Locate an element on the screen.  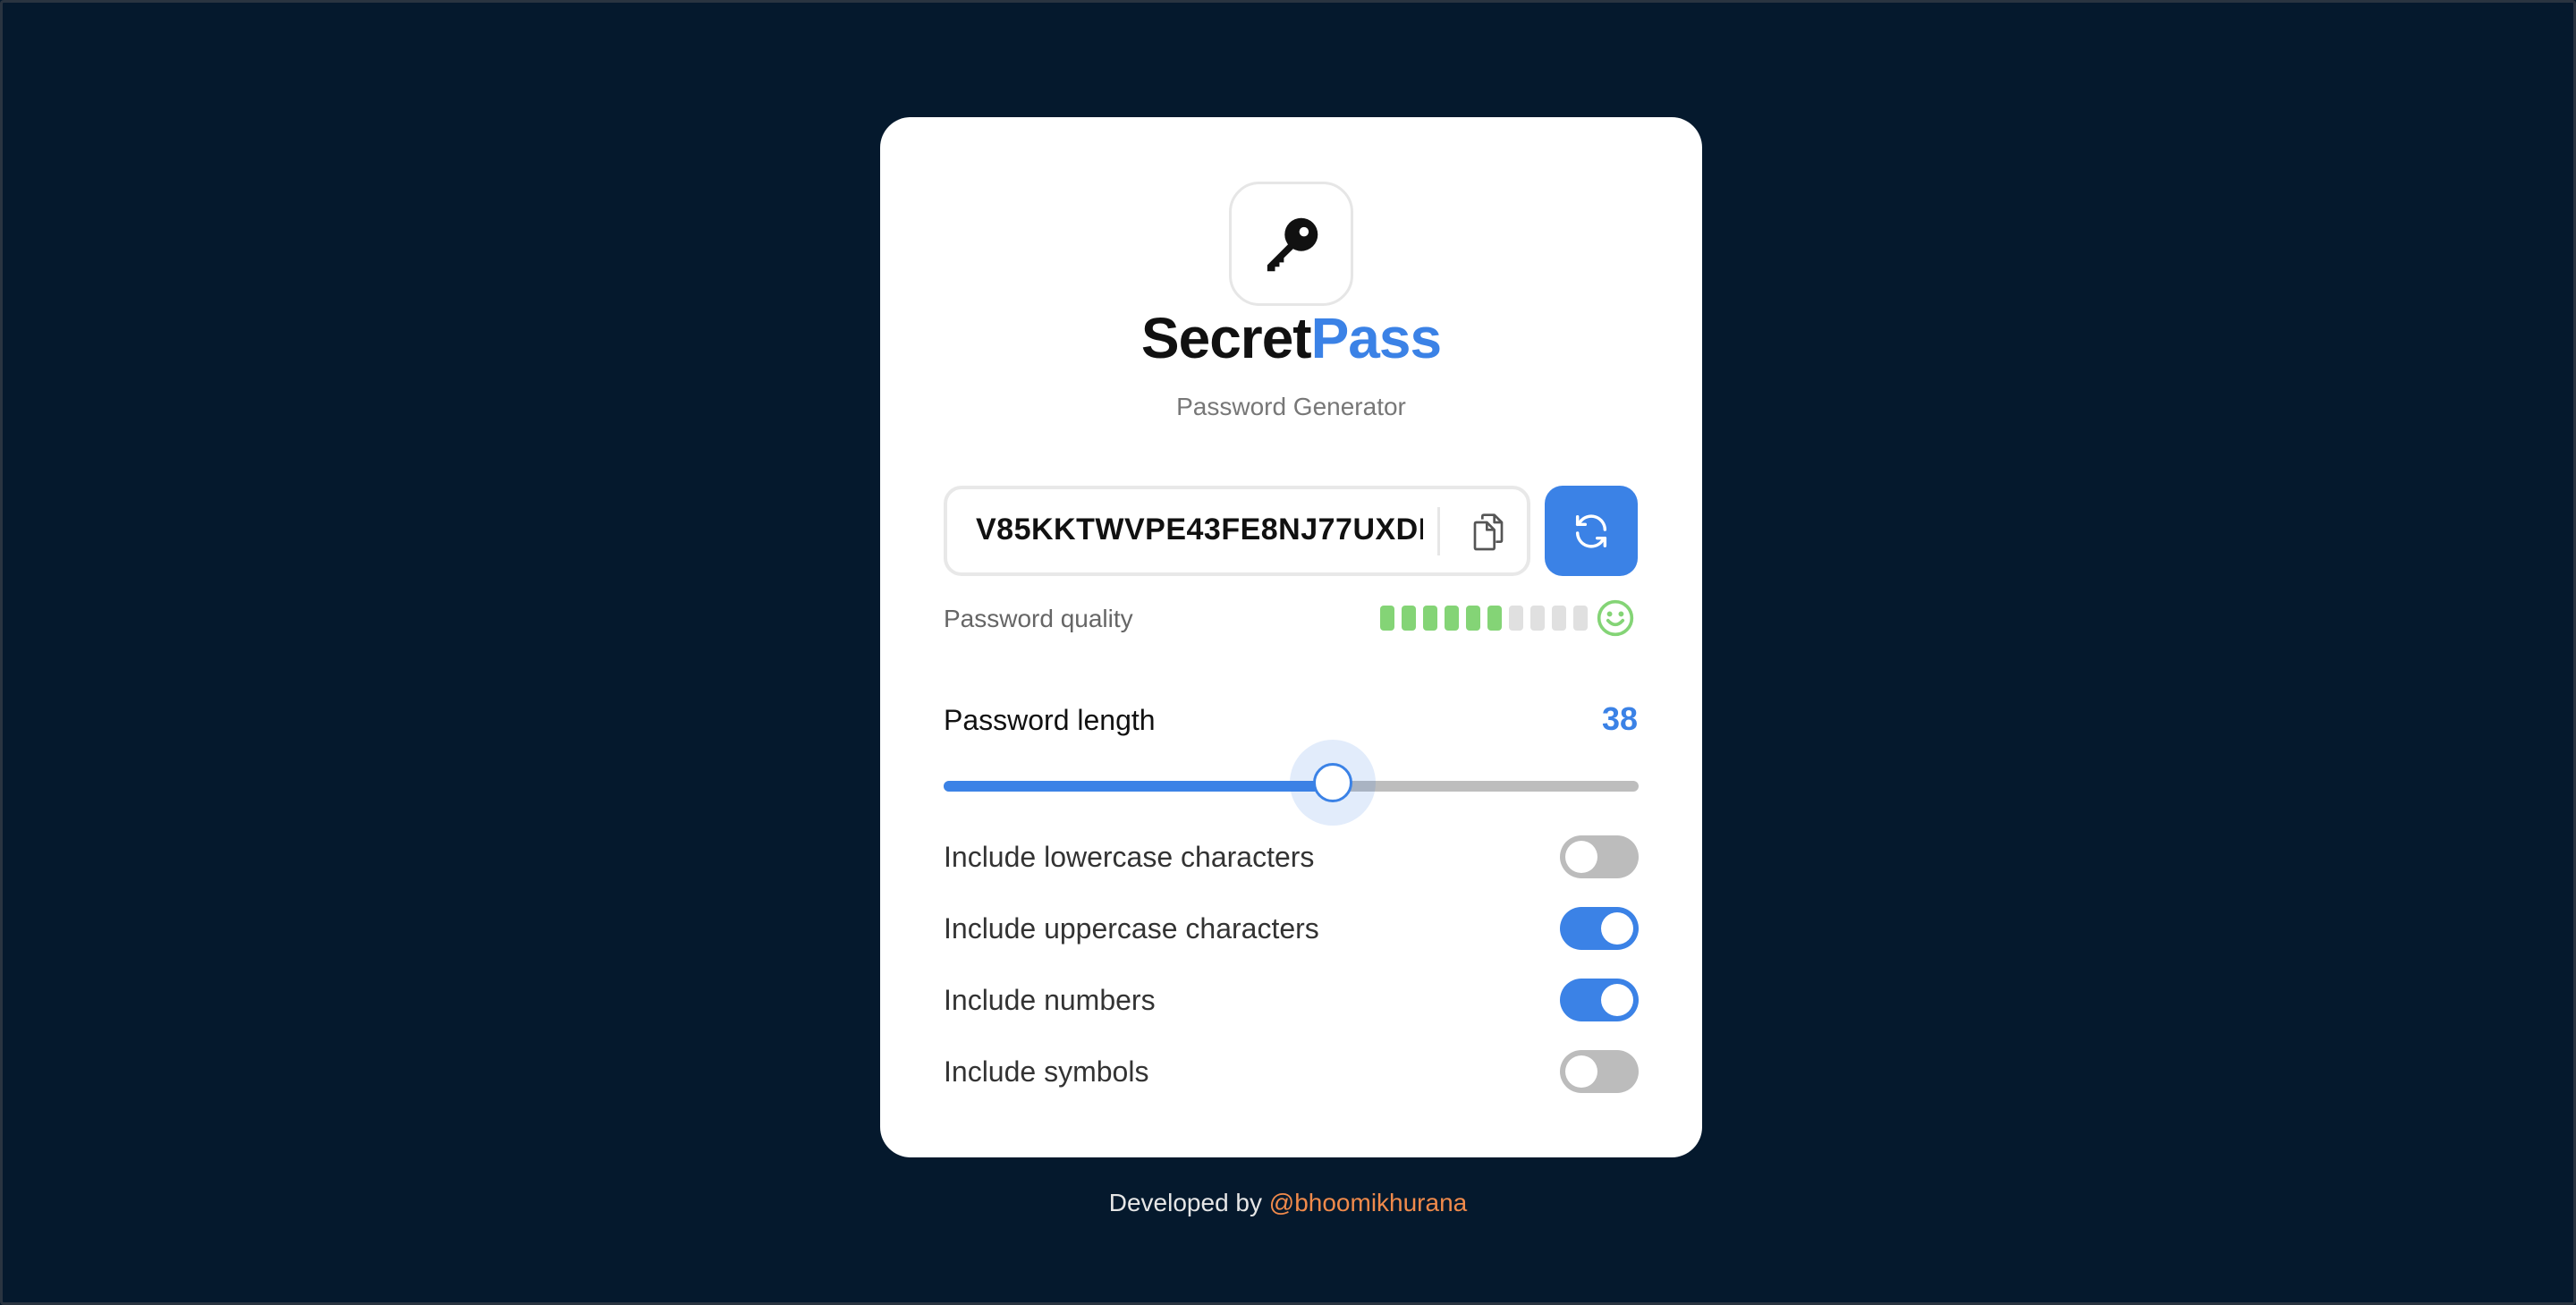
smile-icon is located at coordinates (1615, 618).